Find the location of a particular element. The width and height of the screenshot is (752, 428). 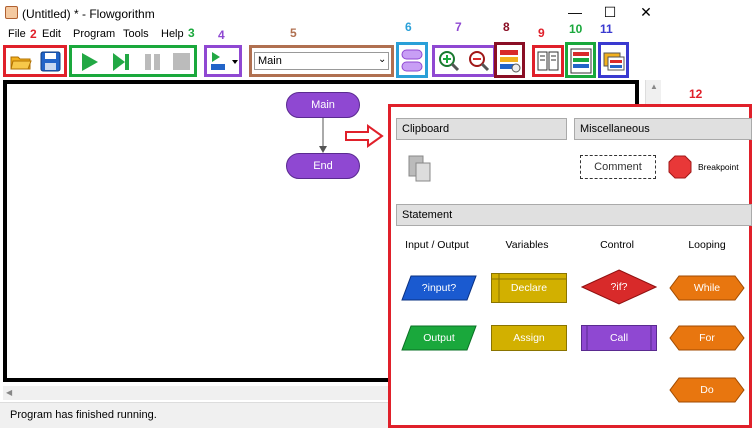

variable-watch-icon is located at coordinates (510, 61).